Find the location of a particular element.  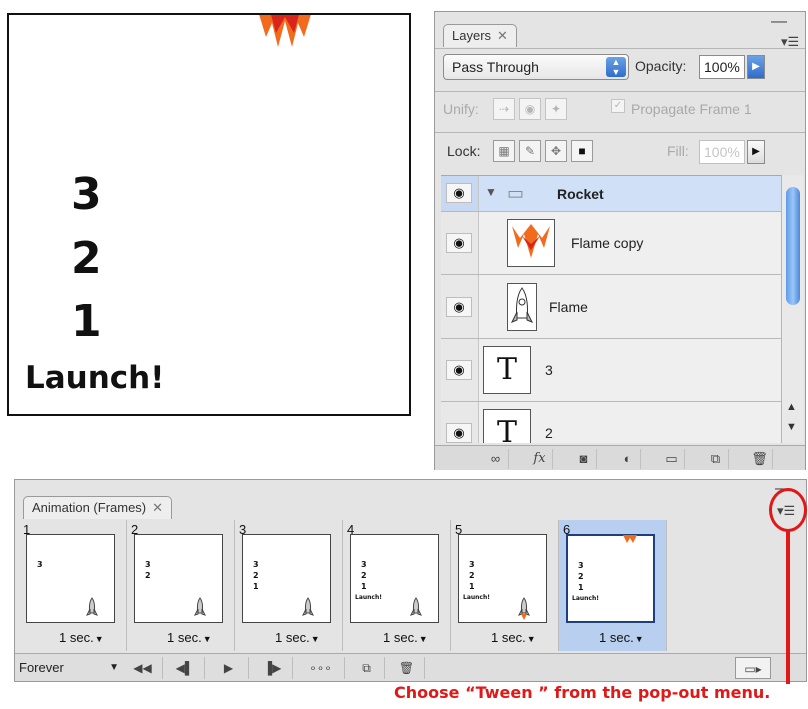

next-frame-icon: ▐▶ is located at coordinates (273, 668).